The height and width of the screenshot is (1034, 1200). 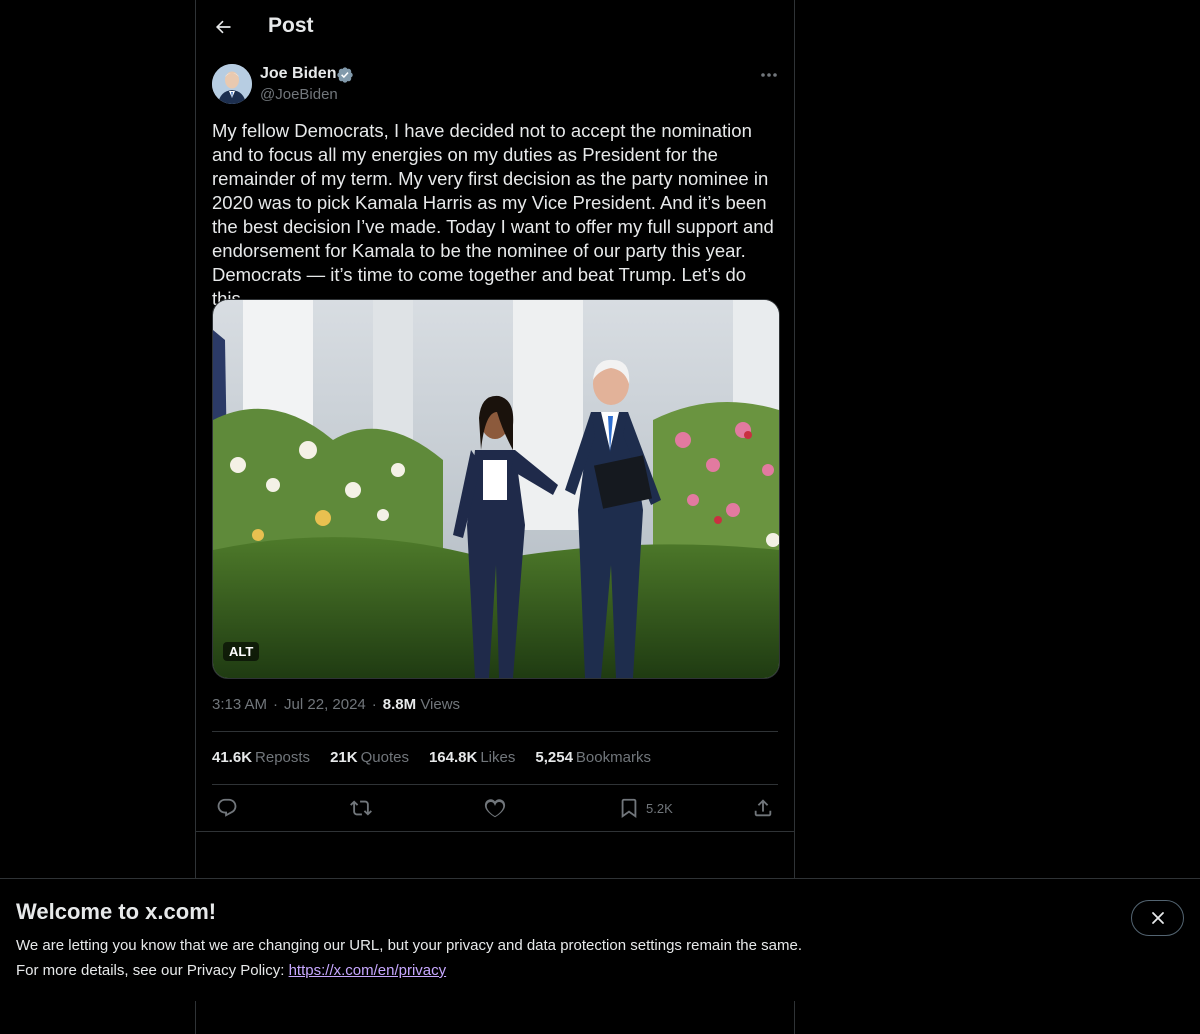 I want to click on avatar-image, so click(x=232, y=84).